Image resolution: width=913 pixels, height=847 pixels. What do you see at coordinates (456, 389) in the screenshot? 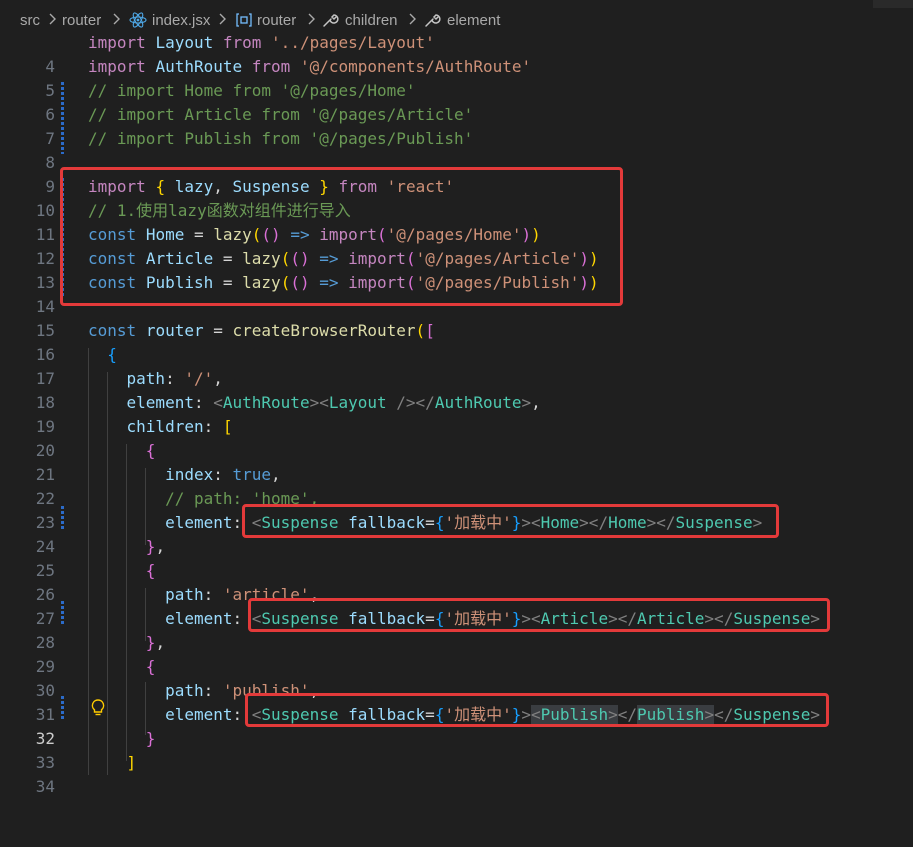
I see `code-line: 18 path: '/',` at bounding box center [456, 389].